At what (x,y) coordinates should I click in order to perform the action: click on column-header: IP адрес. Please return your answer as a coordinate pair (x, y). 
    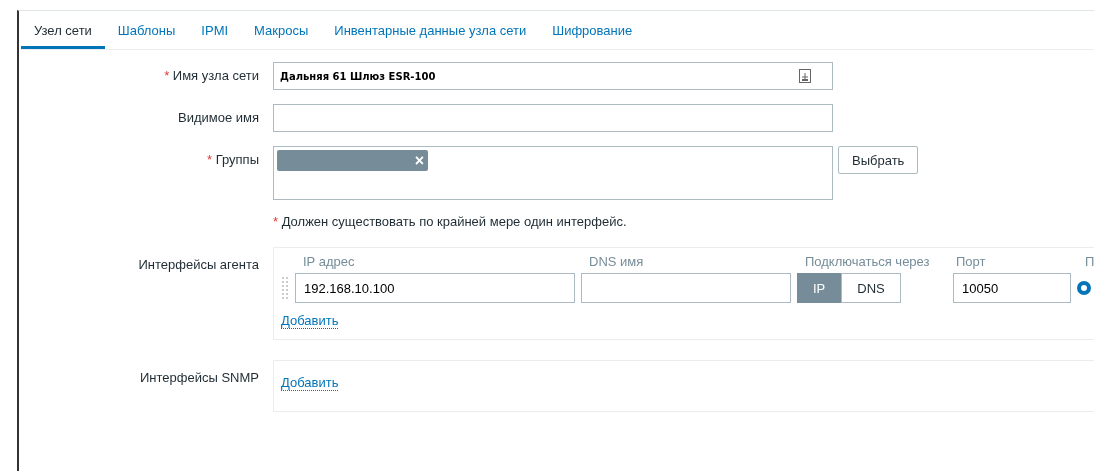
    Looking at the image, I should click on (329, 261).